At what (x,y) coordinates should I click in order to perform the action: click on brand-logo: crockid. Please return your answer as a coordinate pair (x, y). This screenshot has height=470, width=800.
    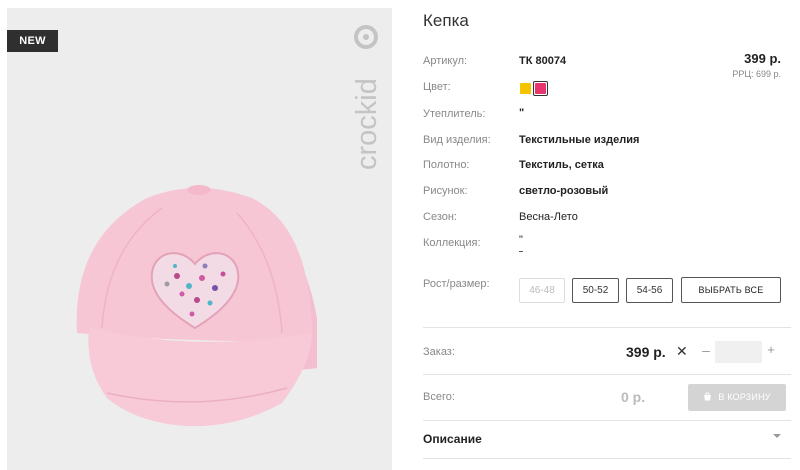
    Looking at the image, I should click on (367, 97).